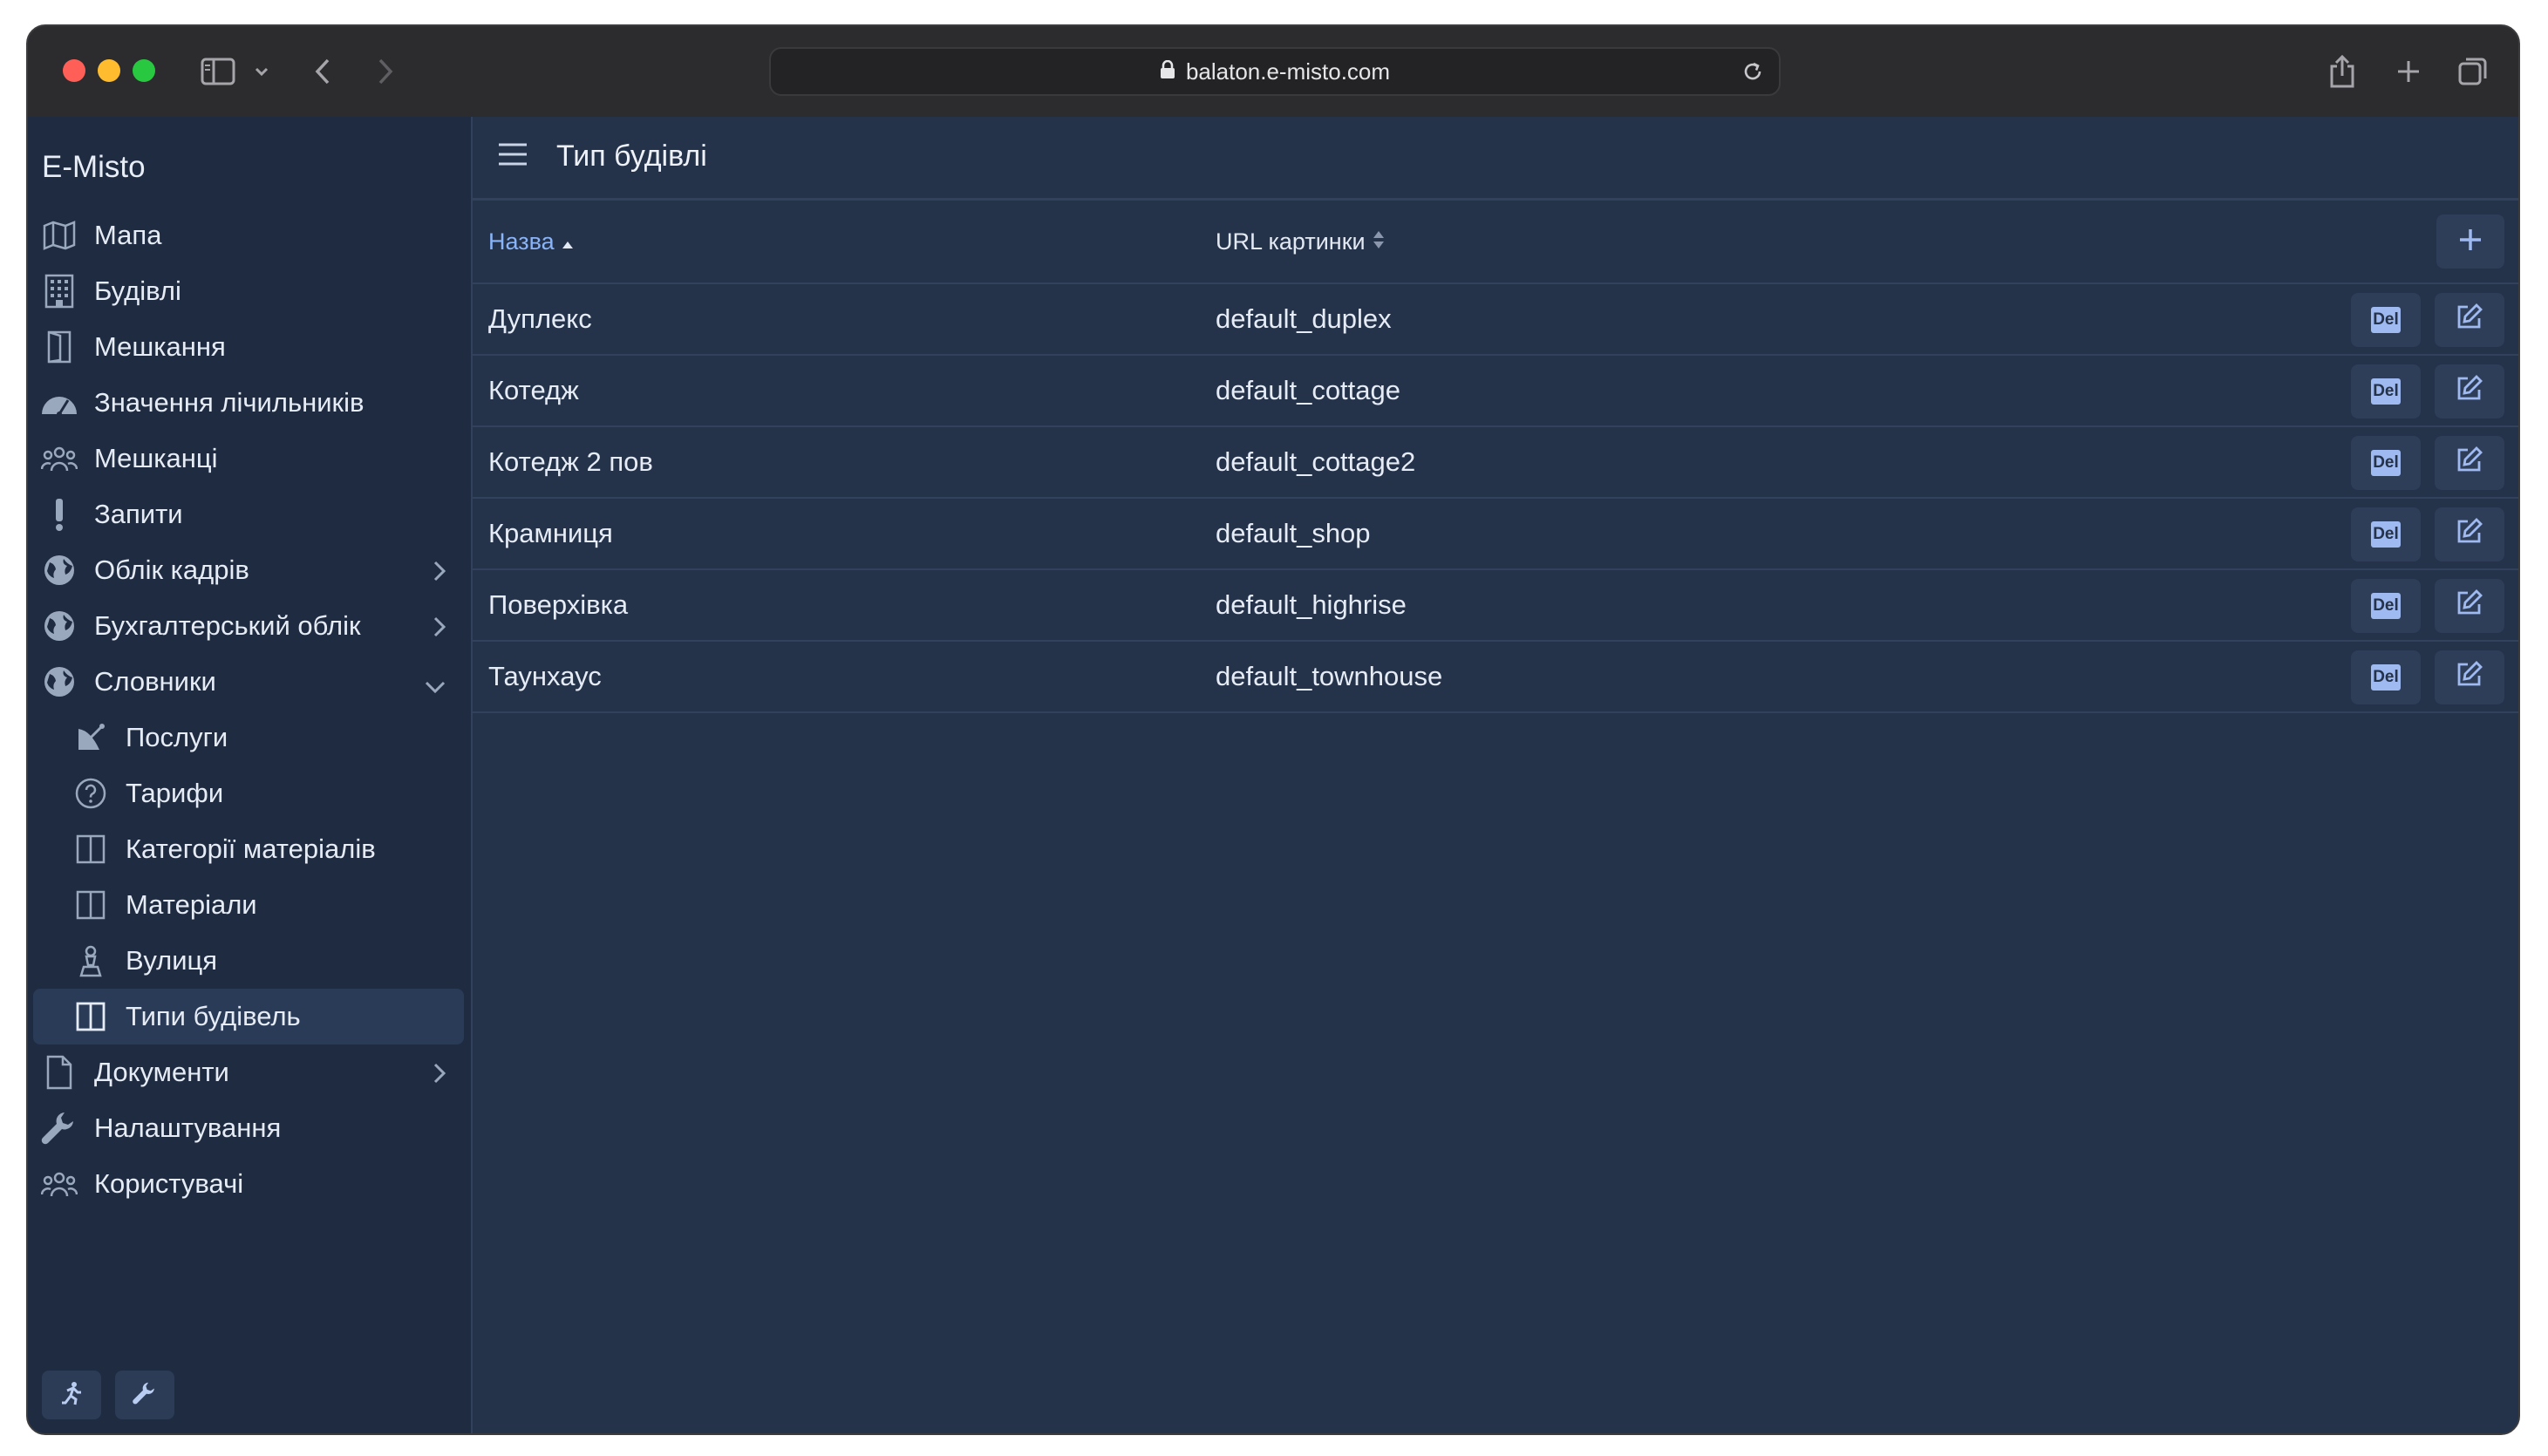  Describe the element at coordinates (191, 904) in the screenshot. I see `sidebar-item-label: Матеріали` at that location.